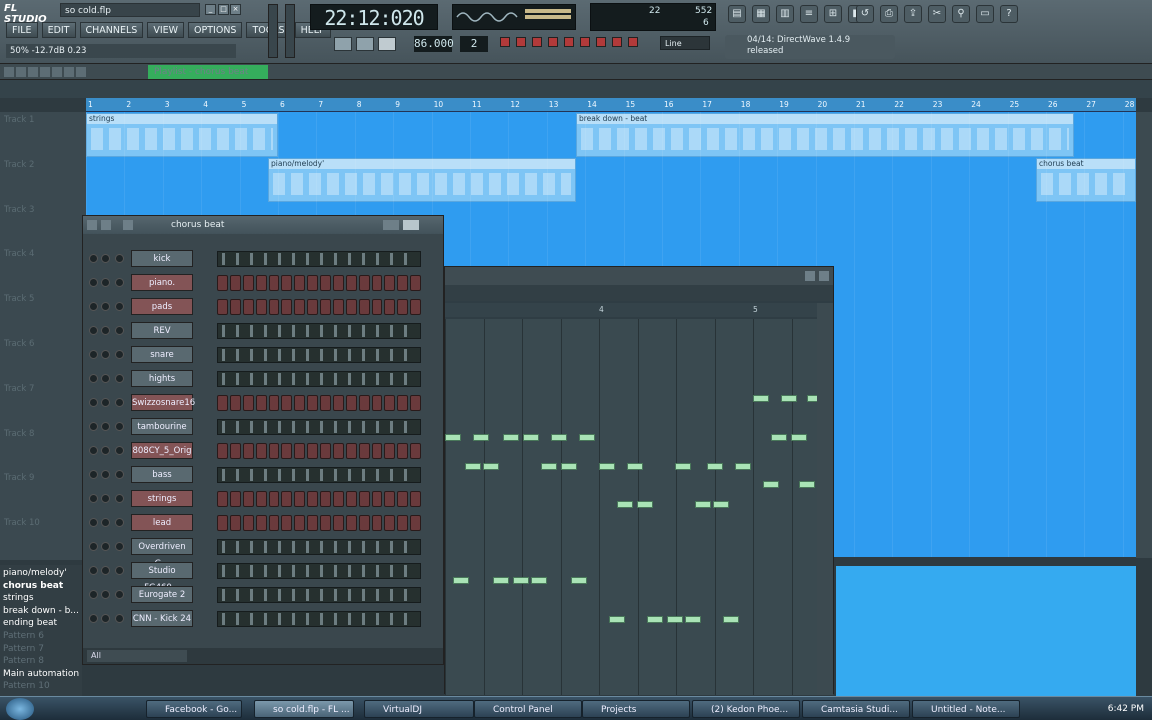  Describe the element at coordinates (553, 42) in the screenshot. I see `wait-button` at that location.